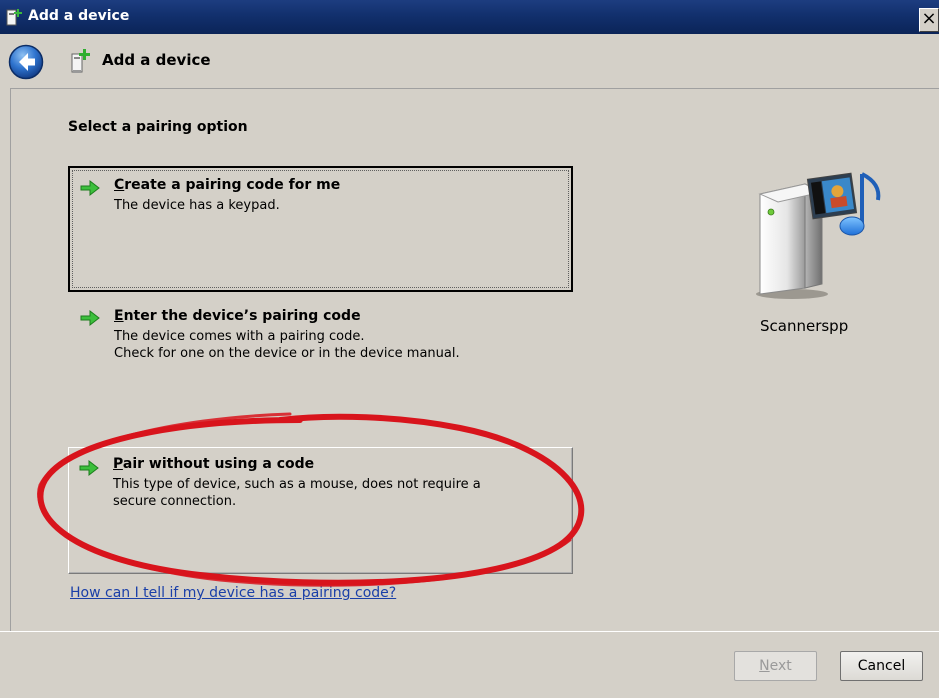 Image resolution: width=939 pixels, height=698 pixels. Describe the element at coordinates (469, 664) in the screenshot. I see `button-bar: Next Cancel` at that location.